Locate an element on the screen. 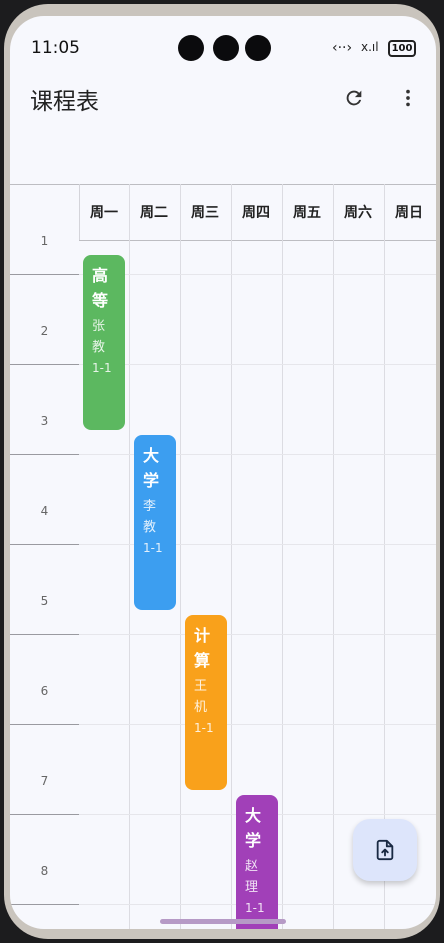  more-vert-icon is located at coordinates (408, 98).